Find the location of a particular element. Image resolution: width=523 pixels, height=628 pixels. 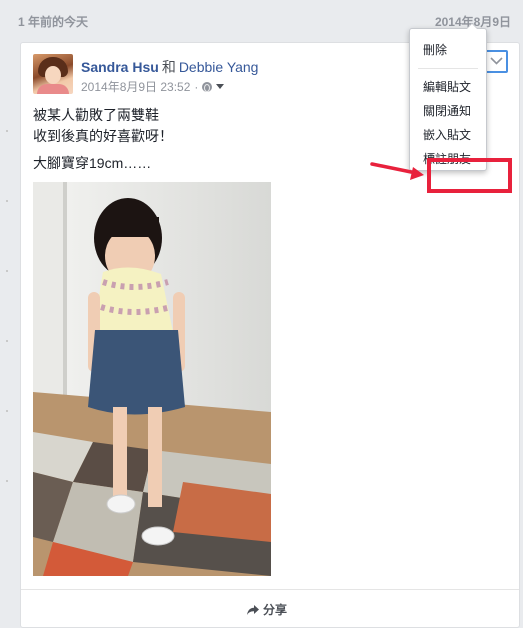

menu-item-embed-post: 嵌入貼文 is located at coordinates (447, 134).